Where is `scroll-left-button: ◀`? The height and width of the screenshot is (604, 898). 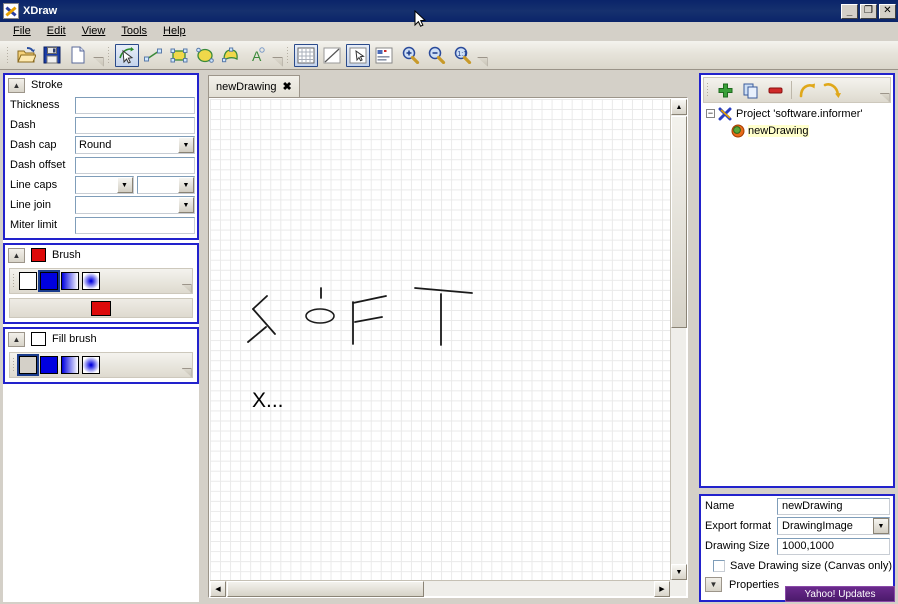
scroll-left-button: ◀ is located at coordinates (218, 589).